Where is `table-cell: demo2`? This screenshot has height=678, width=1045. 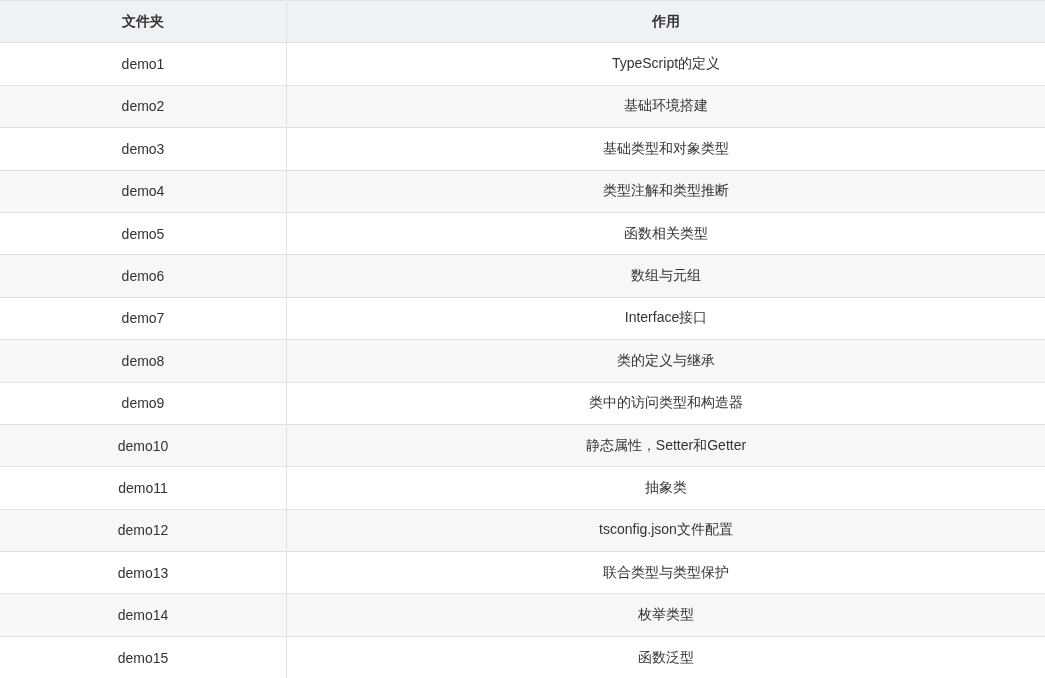
table-cell: demo2 is located at coordinates (143, 107).